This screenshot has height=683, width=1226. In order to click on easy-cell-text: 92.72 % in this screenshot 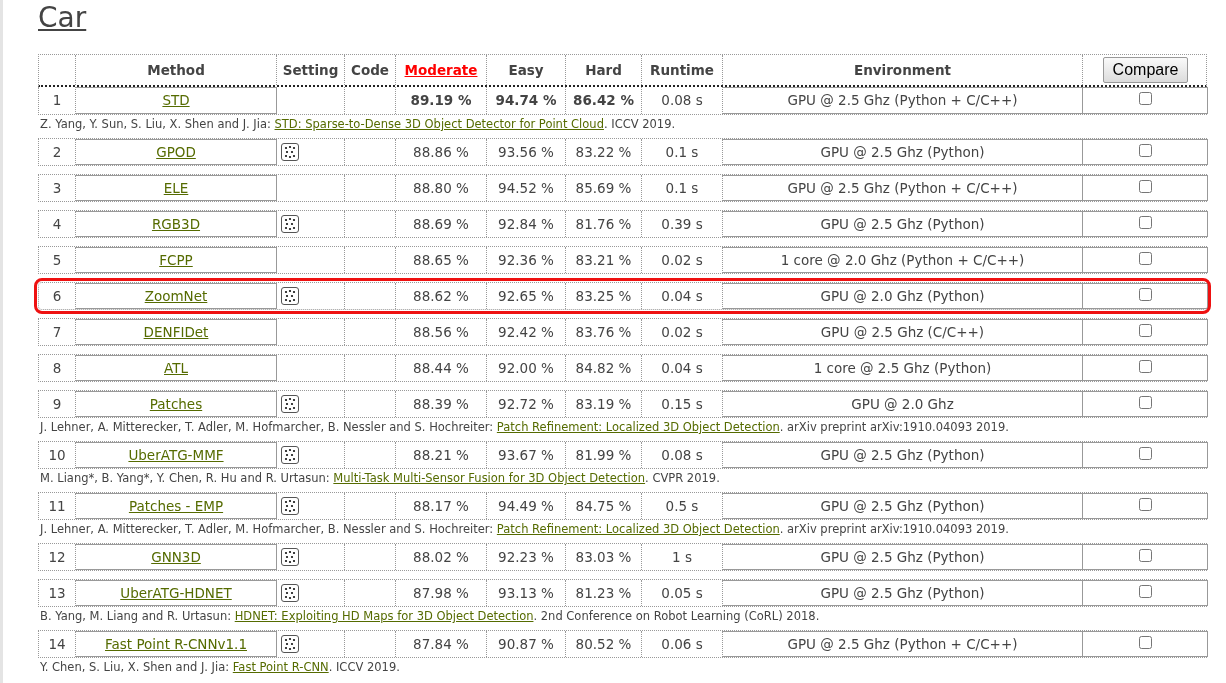, I will do `click(526, 404)`.